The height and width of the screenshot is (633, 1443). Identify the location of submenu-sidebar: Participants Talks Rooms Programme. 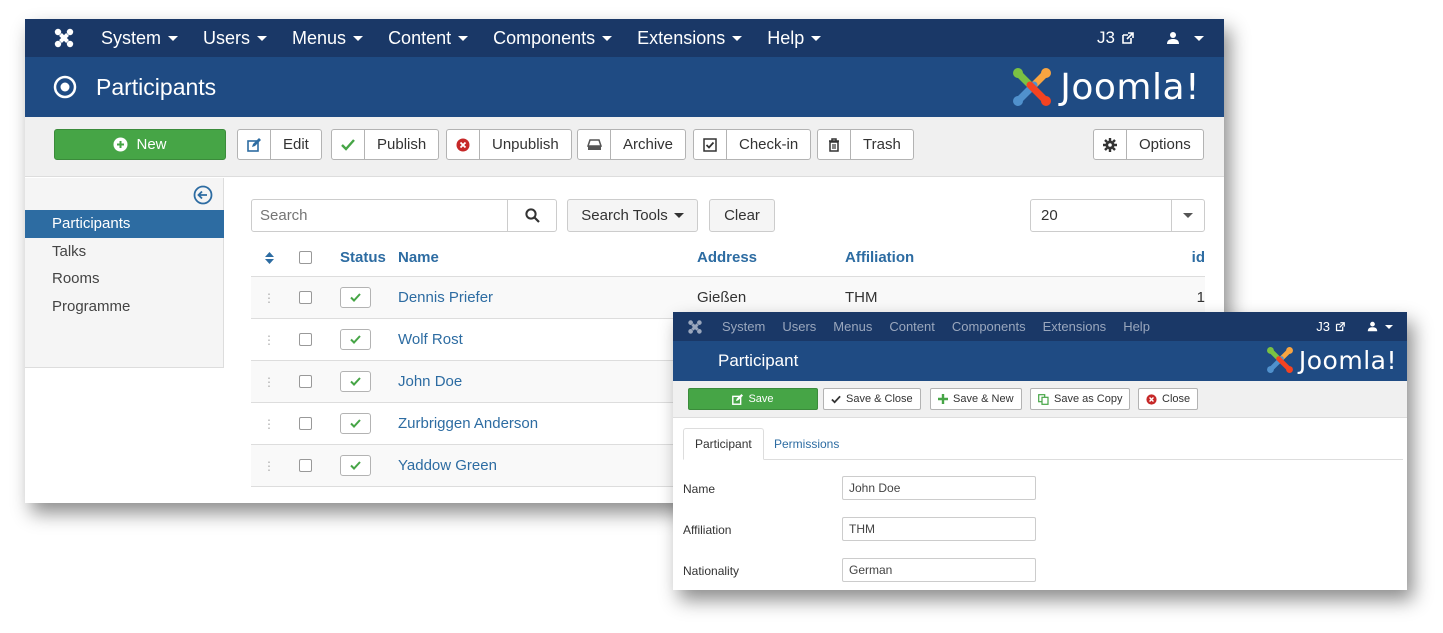
(124, 273).